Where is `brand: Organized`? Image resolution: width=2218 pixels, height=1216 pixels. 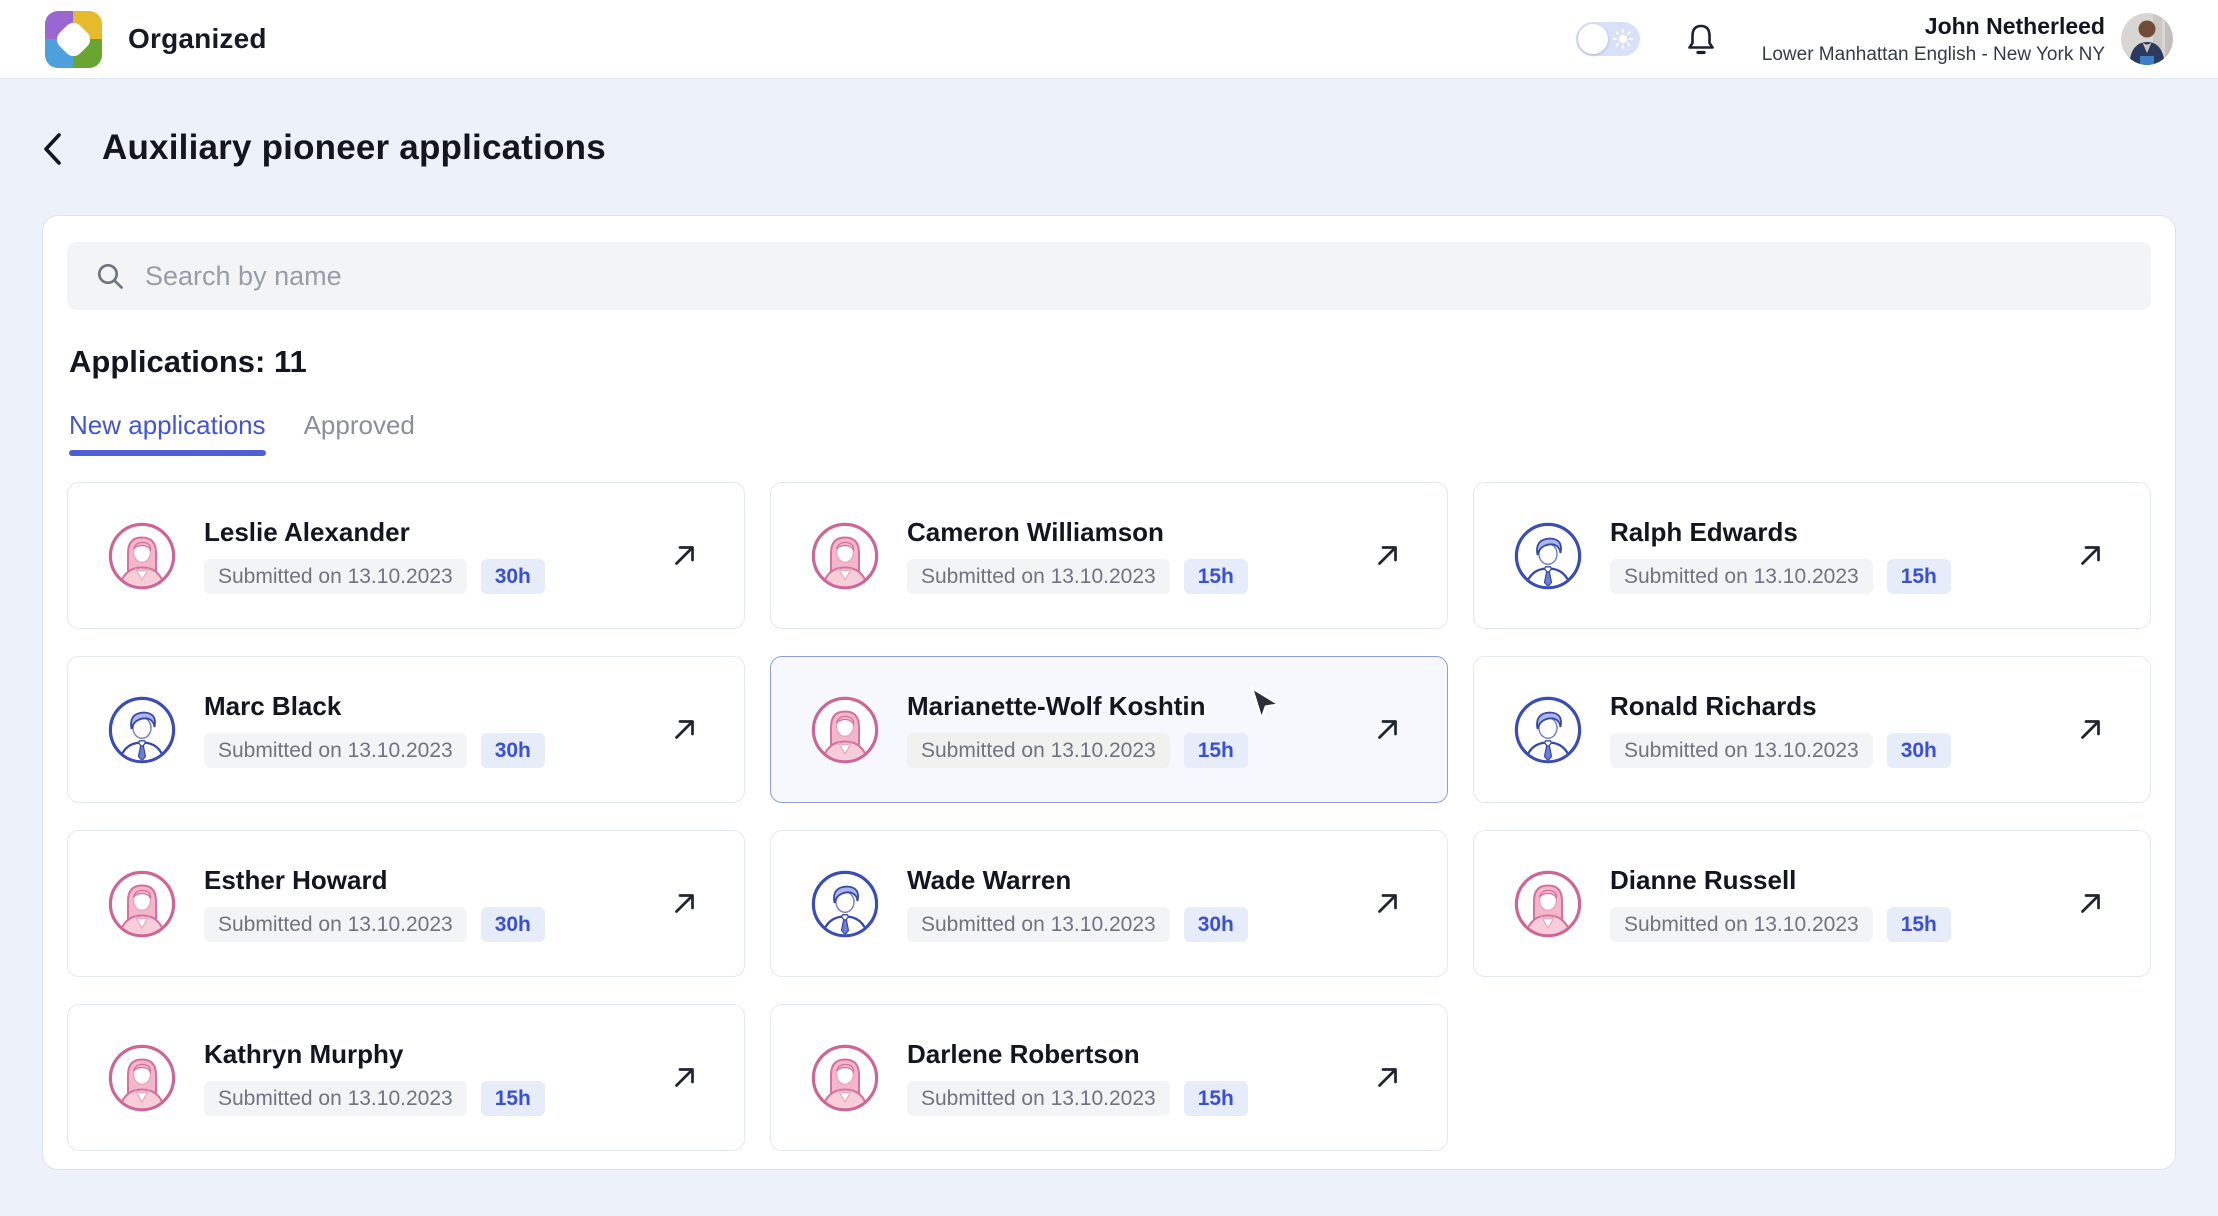 brand: Organized is located at coordinates (156, 39).